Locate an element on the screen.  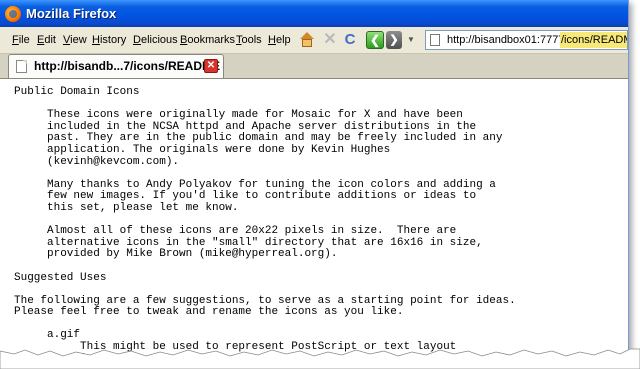
menu-tools: Tools is located at coordinates (249, 40).